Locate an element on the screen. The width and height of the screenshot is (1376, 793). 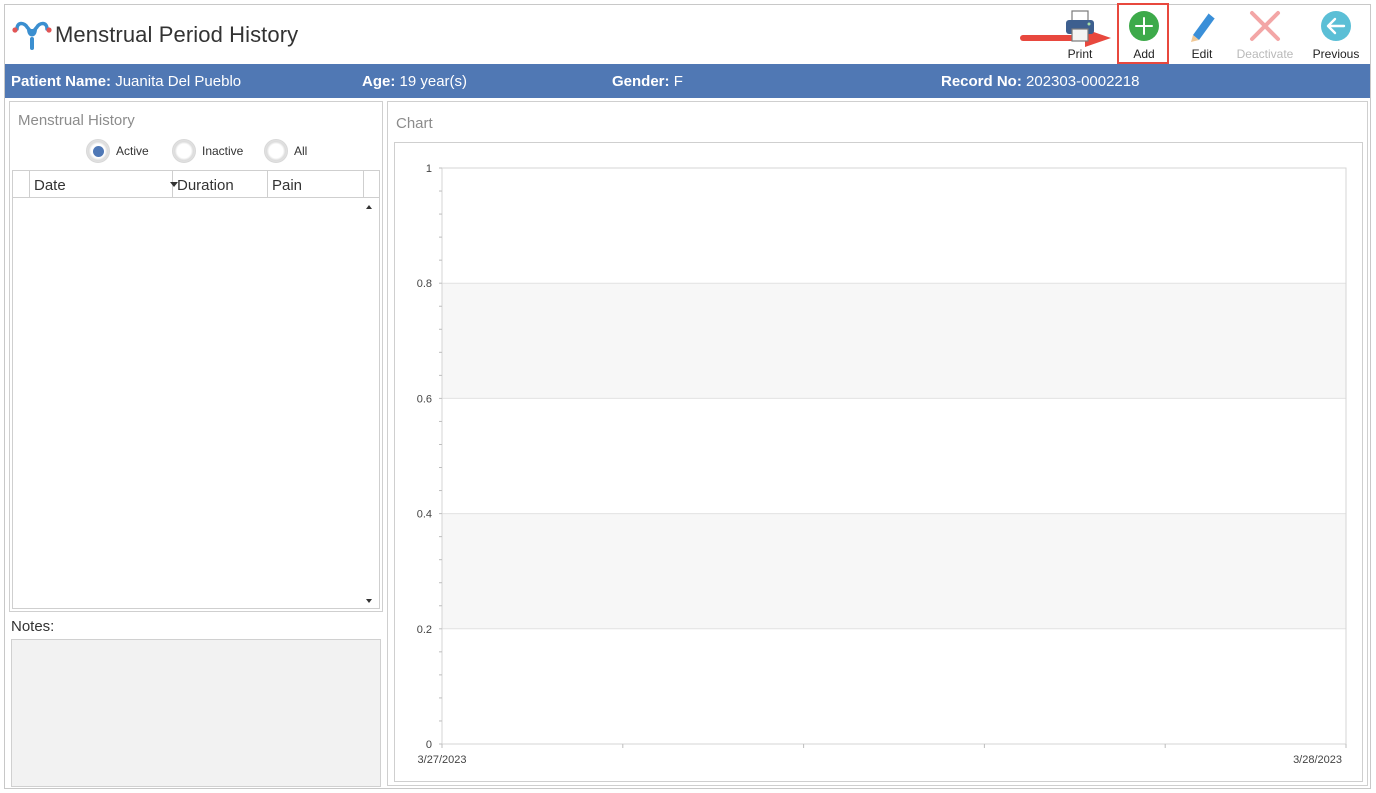
filter-active-radio: Active is located at coordinates (124, 151).